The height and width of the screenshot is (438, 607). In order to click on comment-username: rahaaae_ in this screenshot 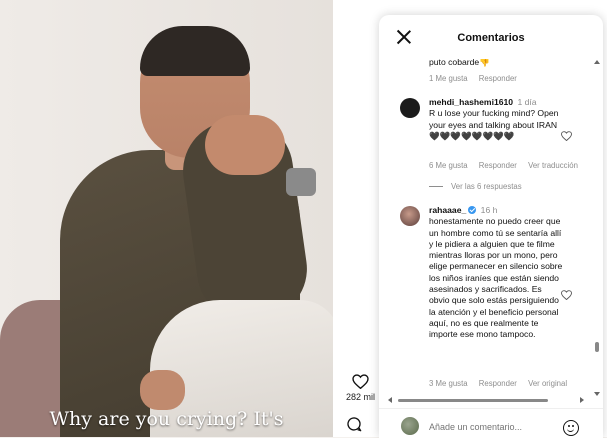, I will do `click(447, 210)`.